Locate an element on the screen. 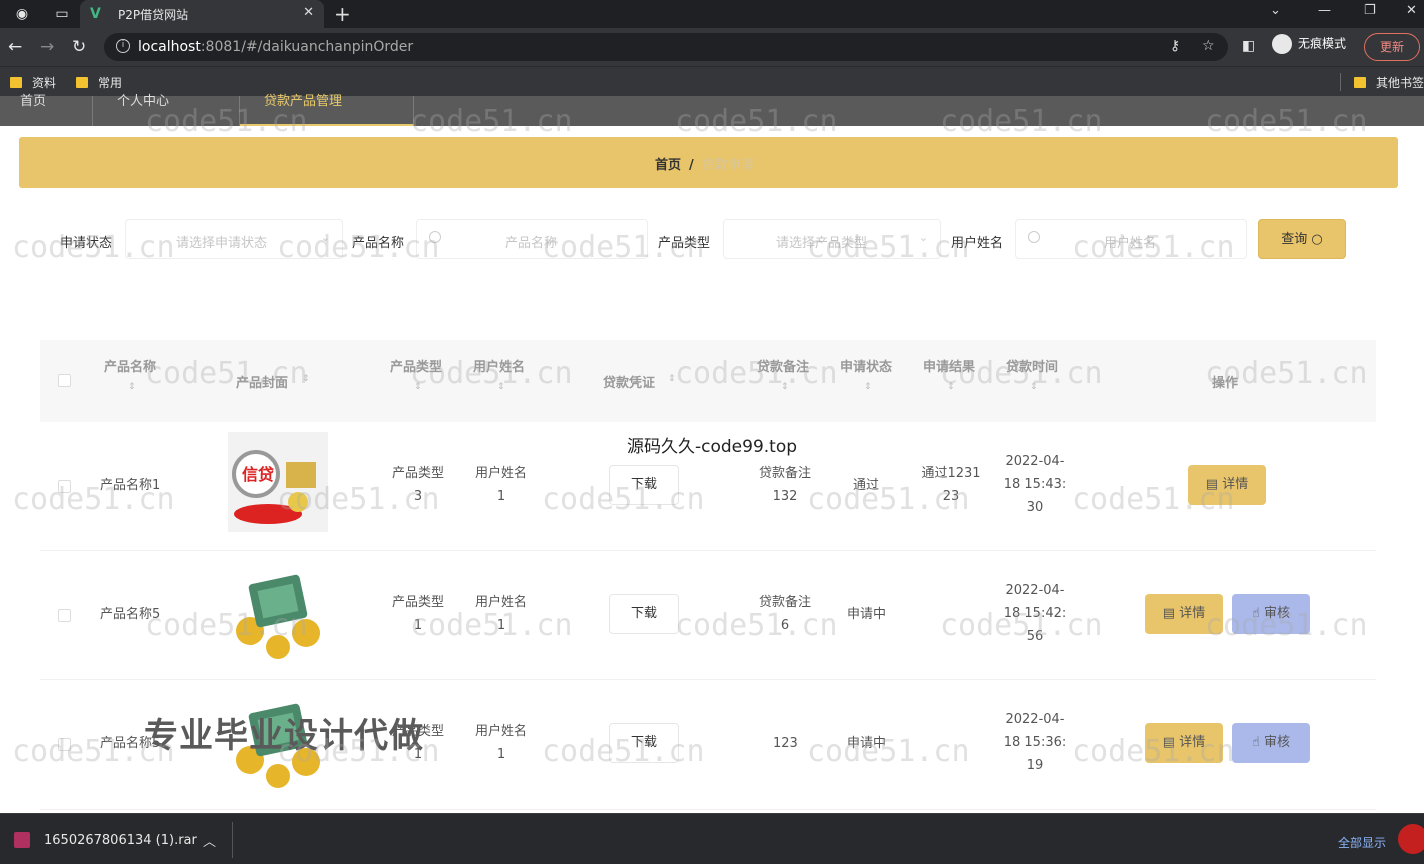 The image size is (1424, 864). minimize-icon: — is located at coordinates (1324, 10).